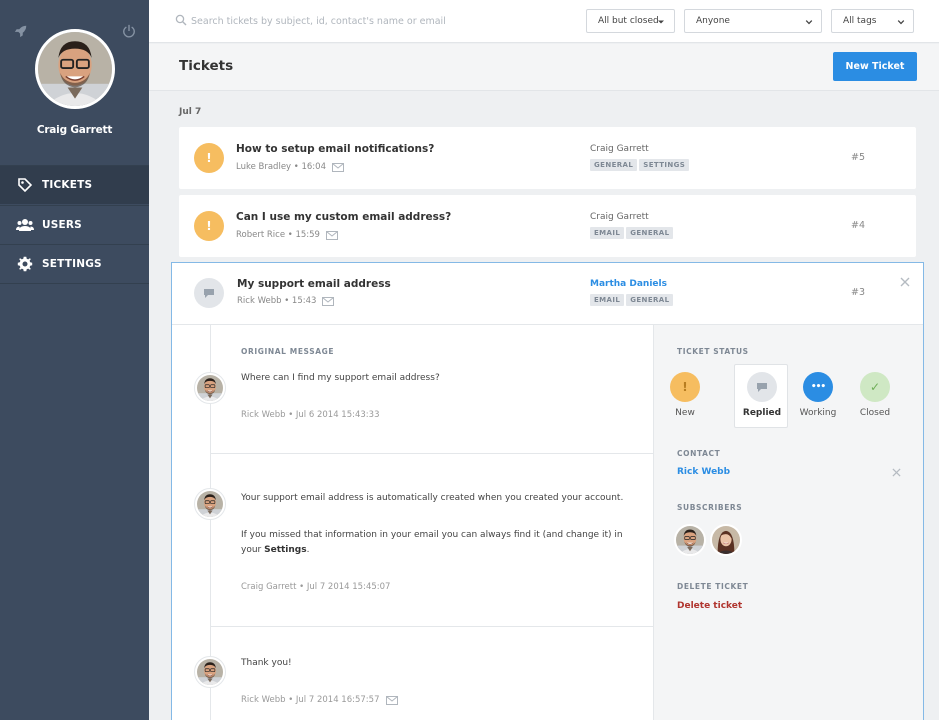 This screenshot has width=939, height=720. I want to click on exclamation-icon: !, so click(685, 387).